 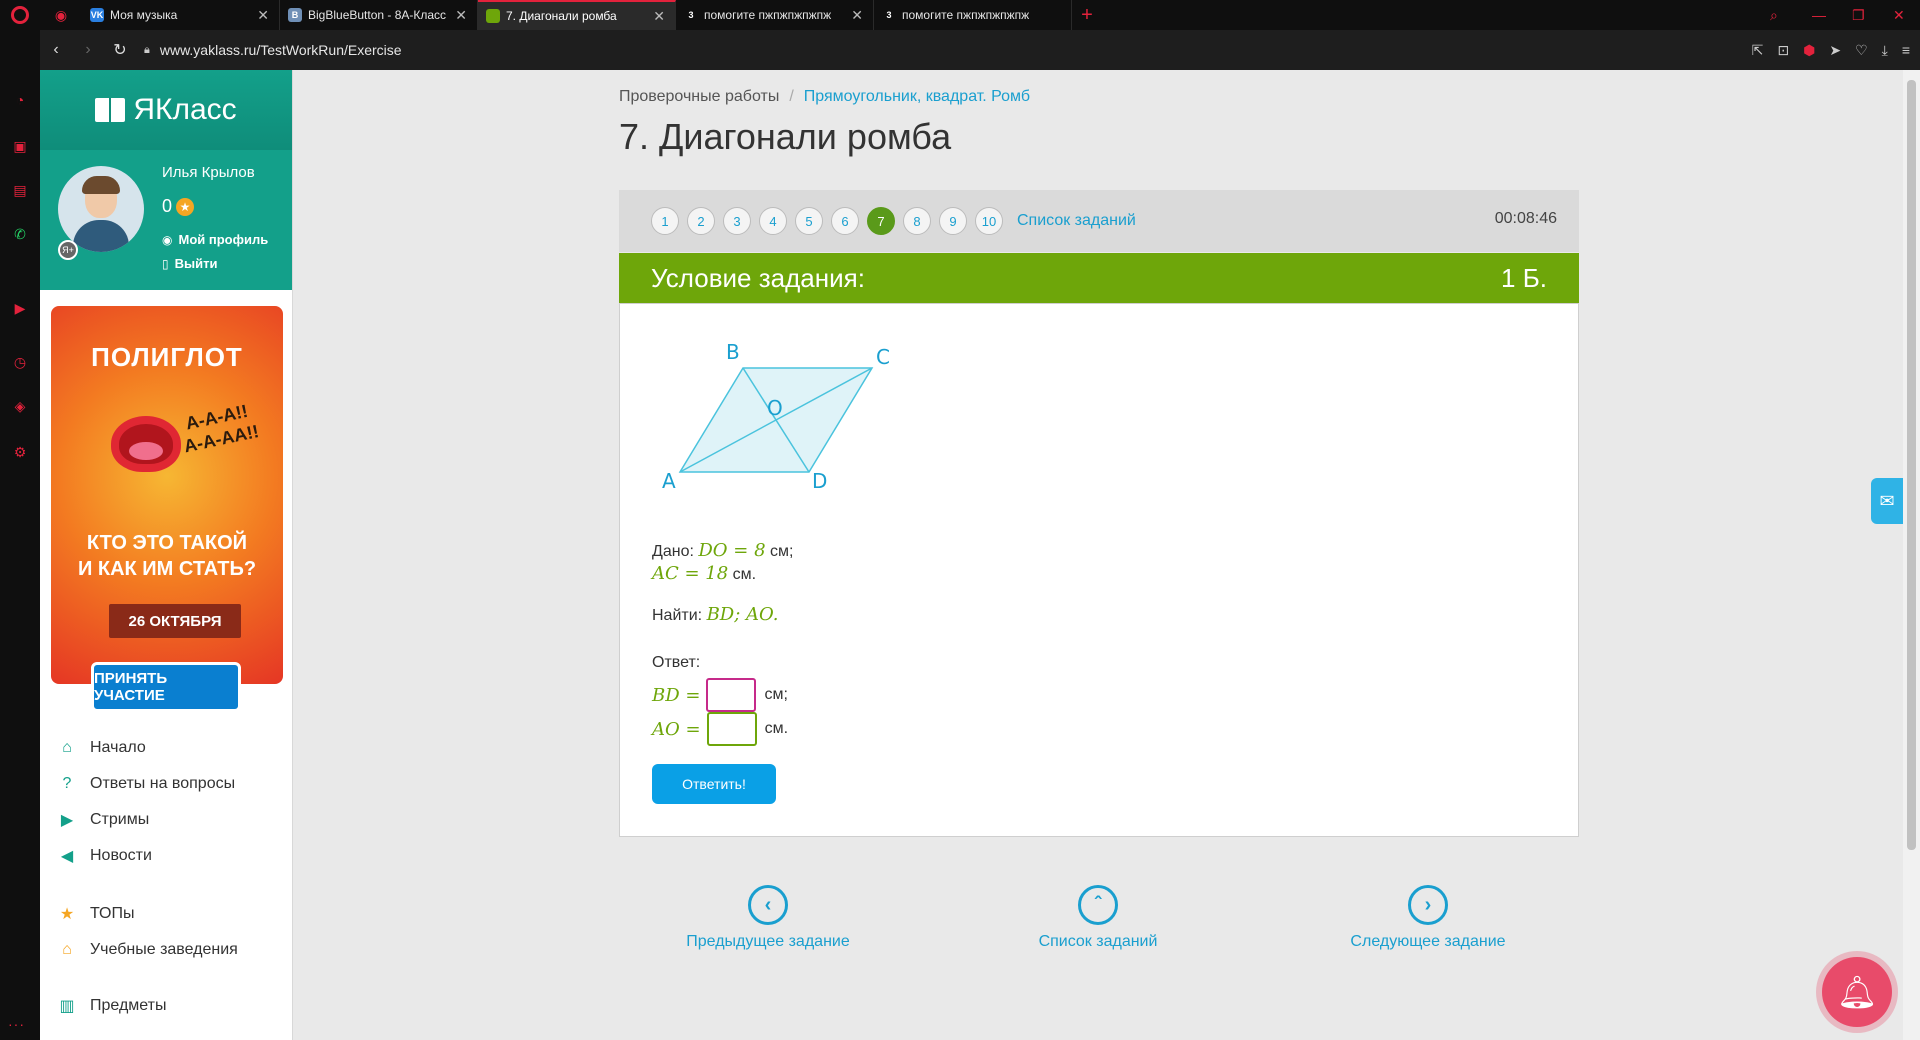 What do you see at coordinates (737, 221) in the screenshot?
I see `task-number-3: 3` at bounding box center [737, 221].